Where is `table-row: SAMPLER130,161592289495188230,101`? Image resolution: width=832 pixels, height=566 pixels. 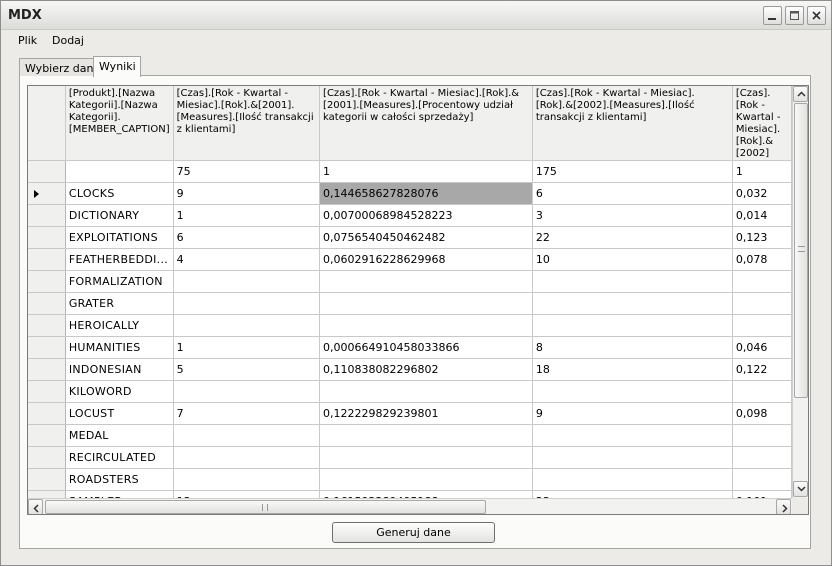
table-row: SAMPLER130,161592289495188230,101 is located at coordinates (410, 494).